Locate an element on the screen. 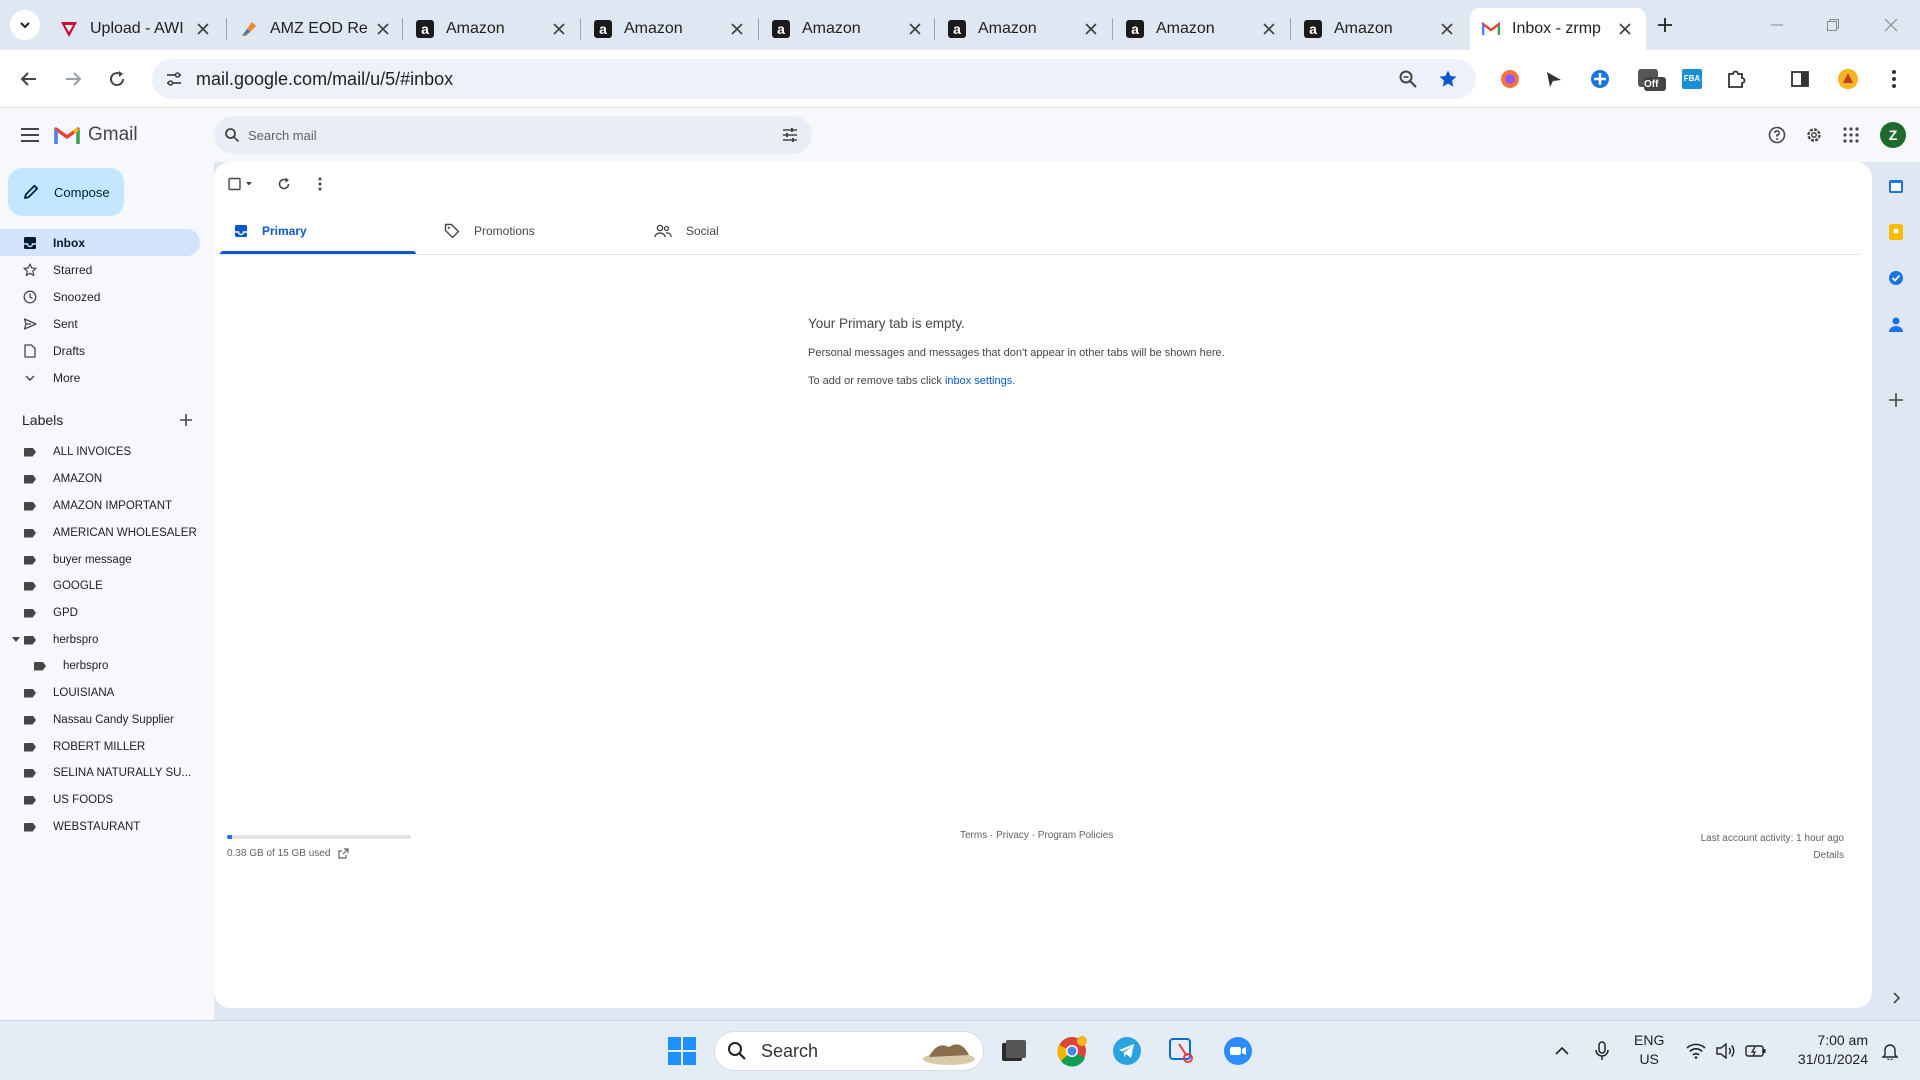  tab-social: Social is located at coordinates (738, 231).